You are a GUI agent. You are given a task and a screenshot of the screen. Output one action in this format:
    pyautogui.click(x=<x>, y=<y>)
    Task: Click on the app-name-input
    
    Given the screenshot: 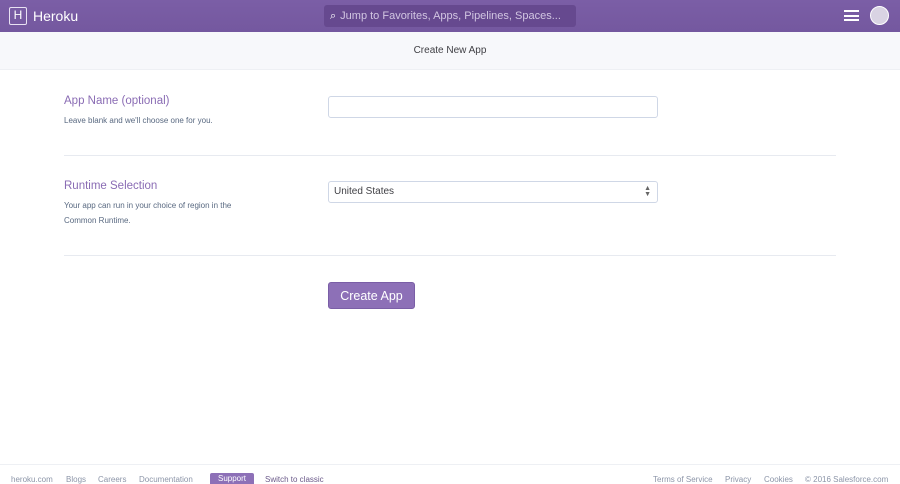 What is the action you would take?
    pyautogui.click(x=493, y=107)
    